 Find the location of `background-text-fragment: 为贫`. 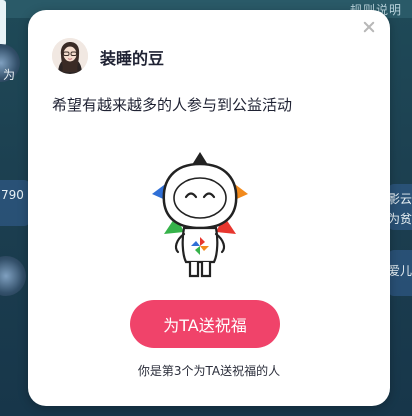

background-text-fragment: 为贫 is located at coordinates (400, 219).